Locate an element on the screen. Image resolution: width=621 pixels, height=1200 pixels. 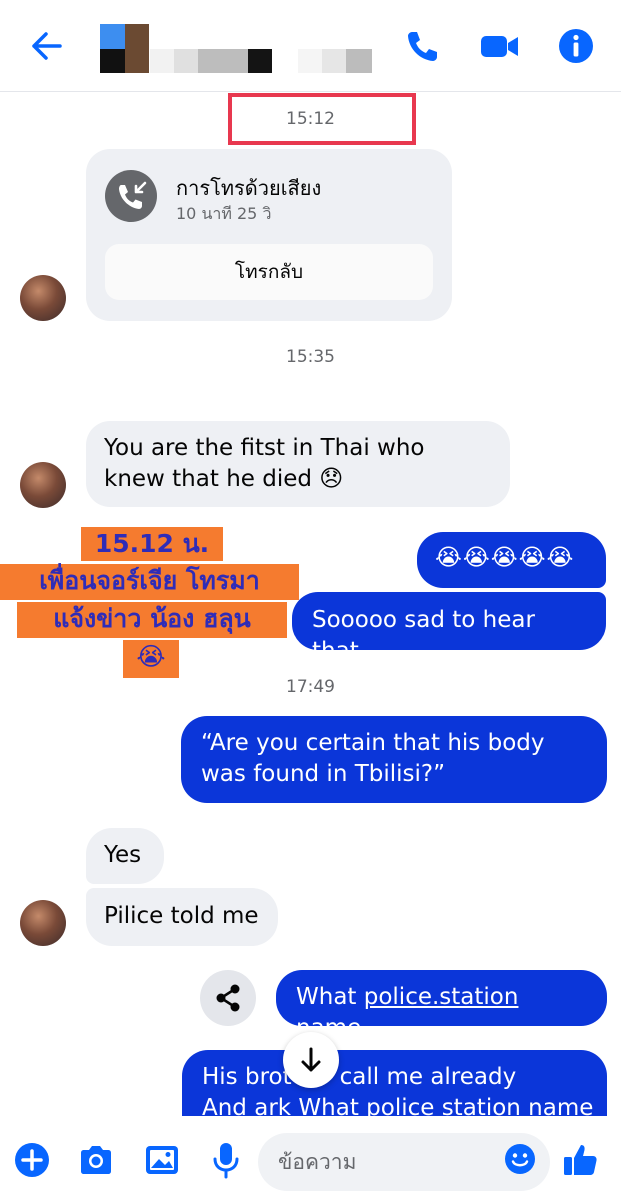
info-icon is located at coordinates (576, 46).